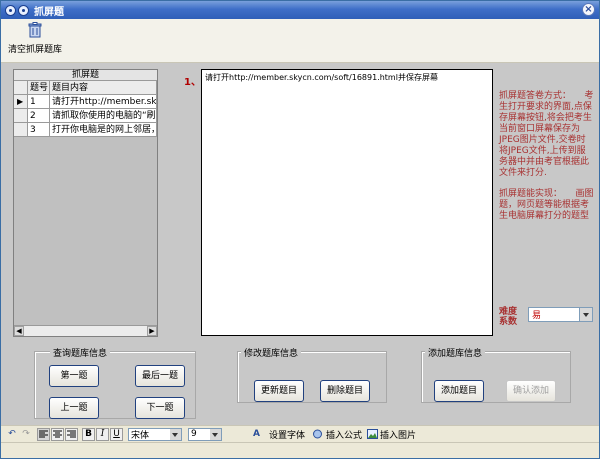 The height and width of the screenshot is (459, 600). I want to click on italic-button: I, so click(102, 434).